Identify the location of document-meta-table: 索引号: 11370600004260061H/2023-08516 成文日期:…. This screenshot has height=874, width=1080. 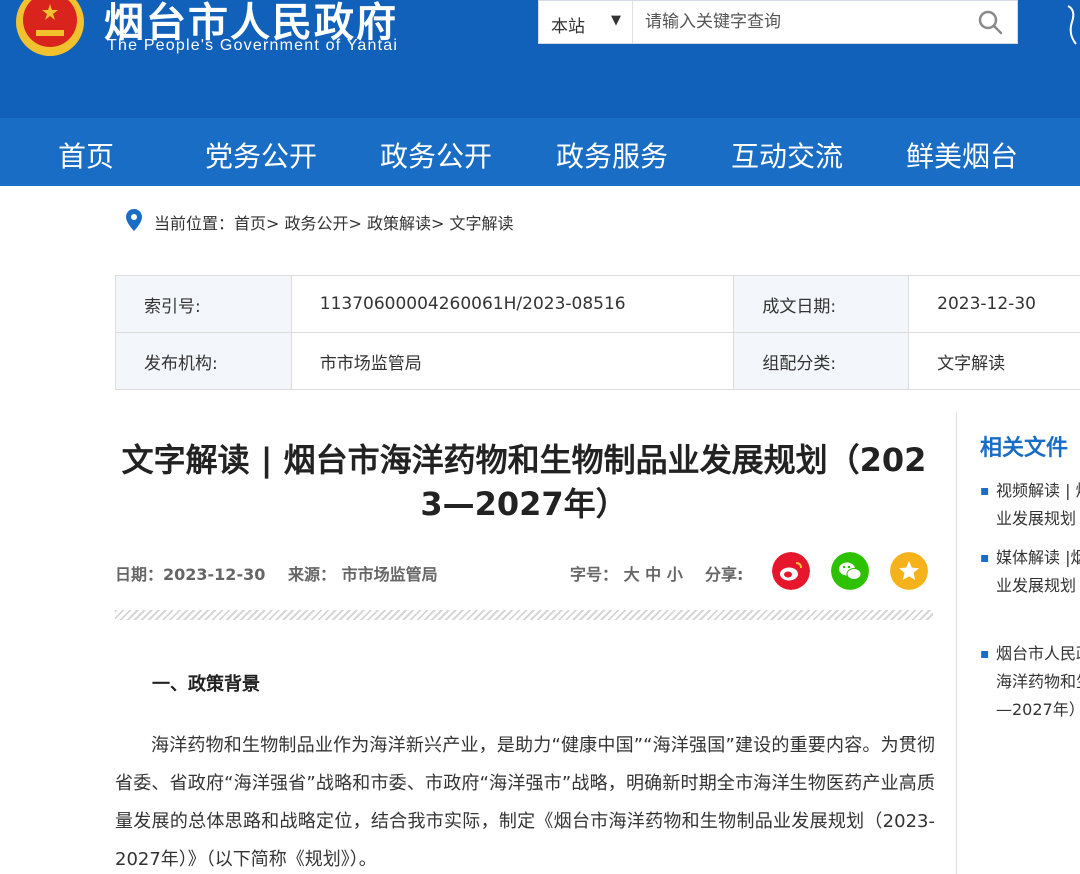
(597, 332).